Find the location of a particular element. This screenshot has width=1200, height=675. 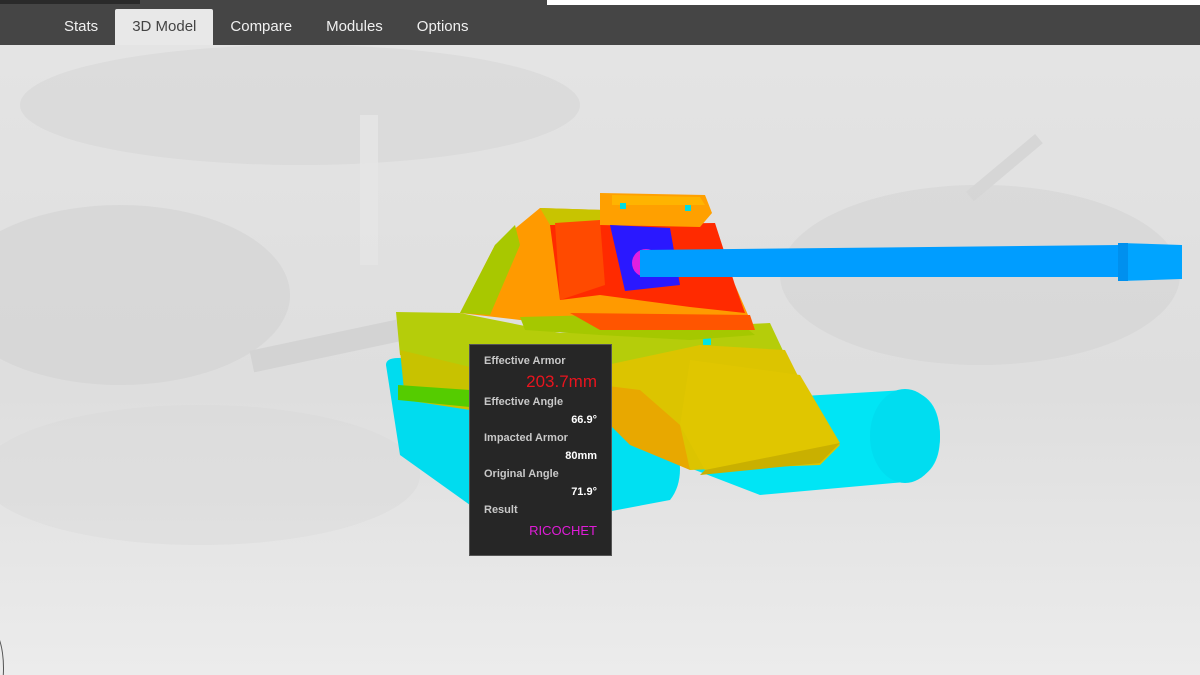

tab-options: Options is located at coordinates (443, 27).